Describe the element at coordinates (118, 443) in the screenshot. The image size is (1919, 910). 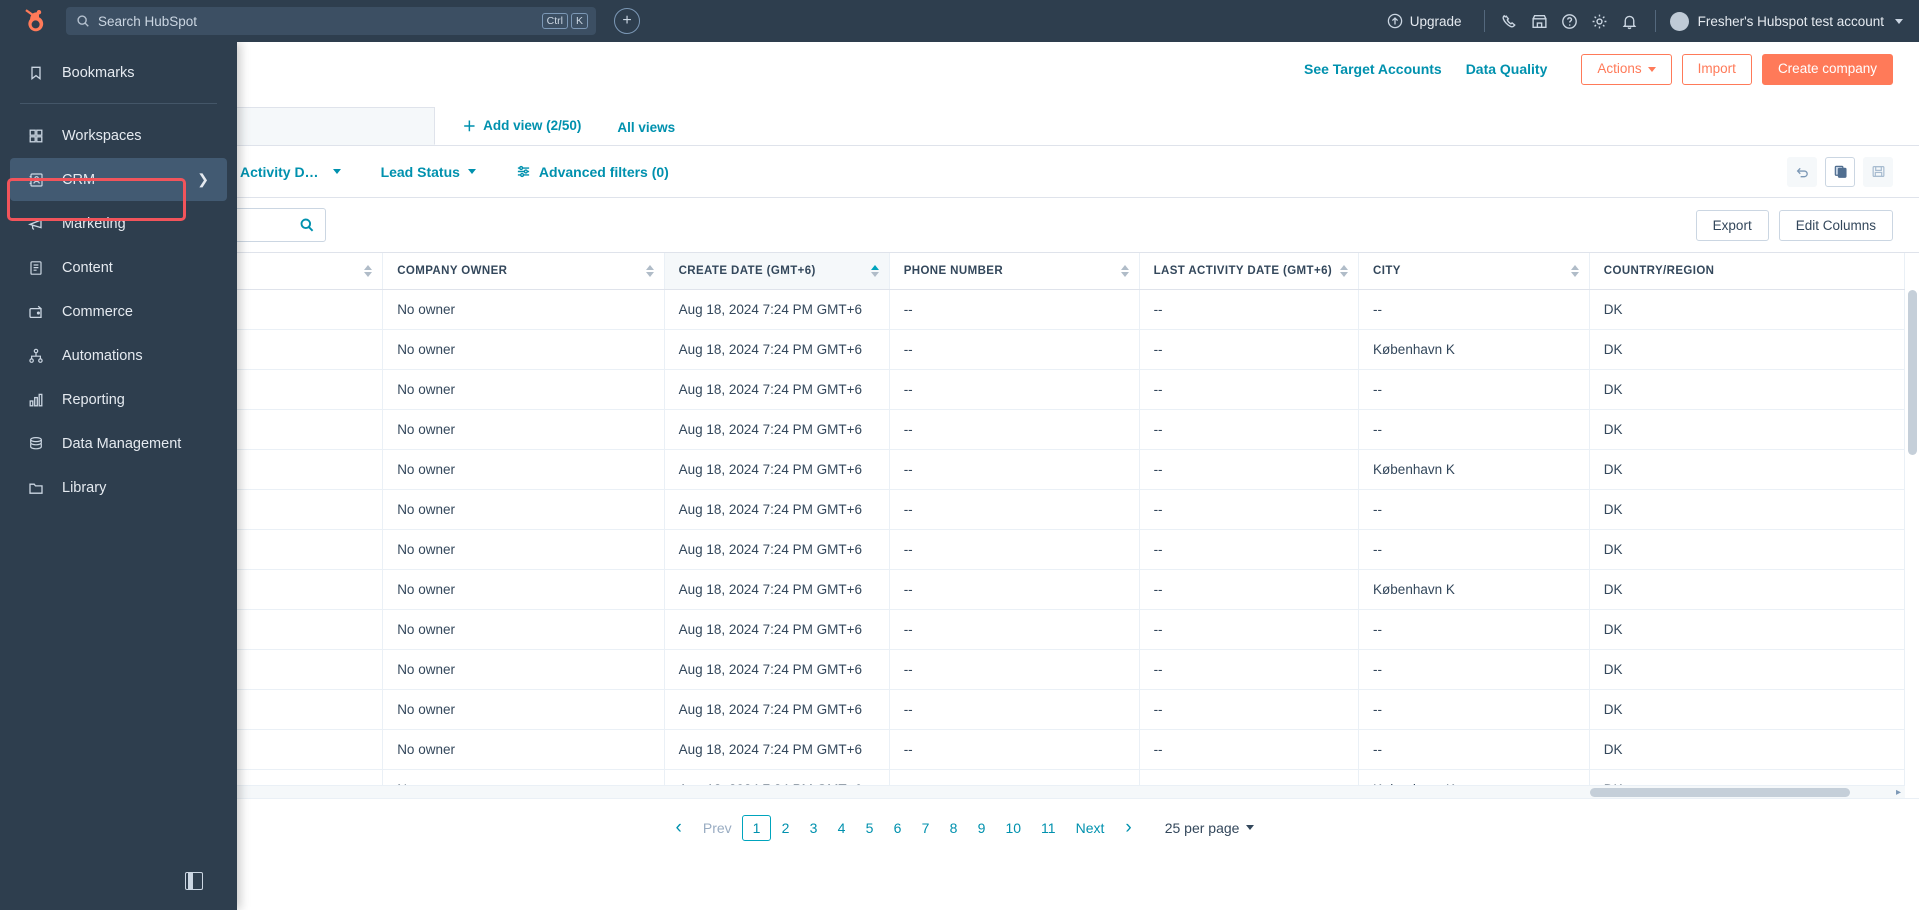
I see `sidebar-item-data-management: Data Management` at that location.